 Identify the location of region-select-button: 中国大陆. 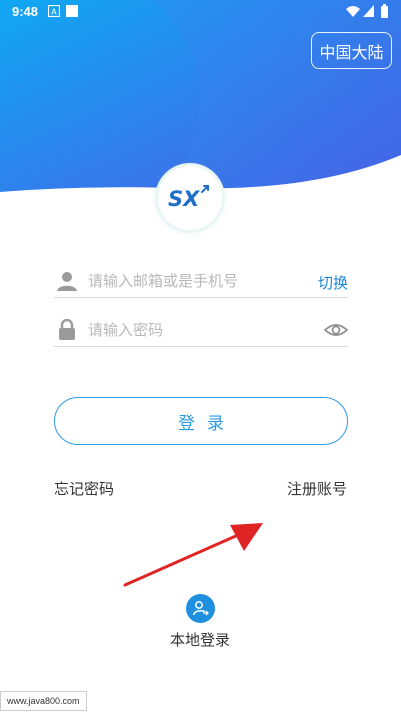
(351, 50).